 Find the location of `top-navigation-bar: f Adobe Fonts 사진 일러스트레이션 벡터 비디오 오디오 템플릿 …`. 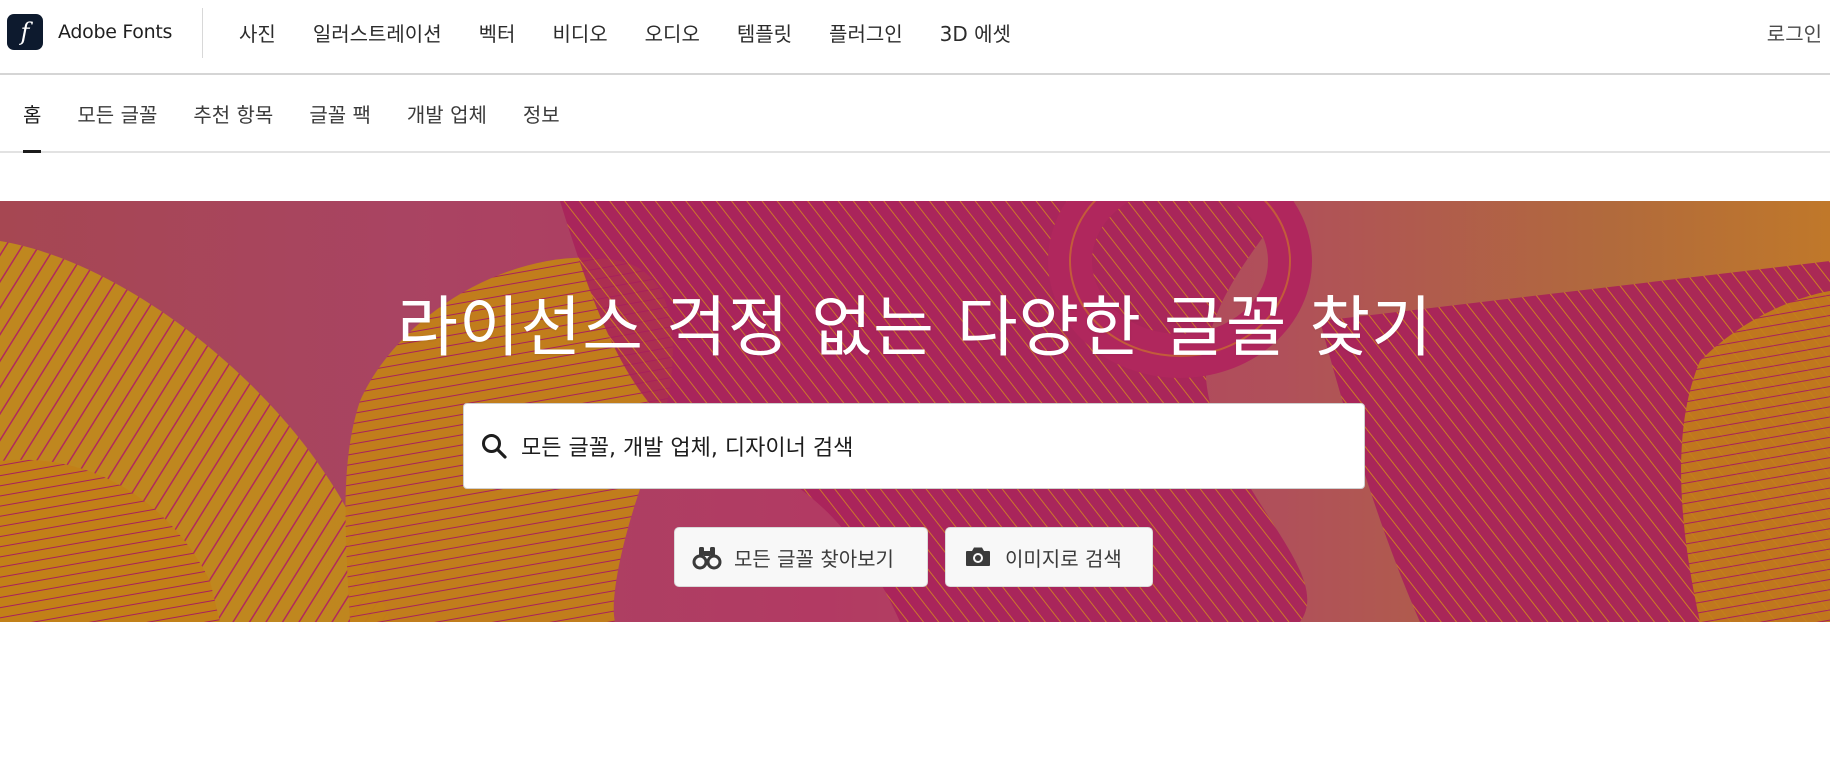

top-navigation-bar: f Adobe Fonts 사진 일러스트레이션 벡터 비디오 오디오 템플릿 … is located at coordinates (915, 37).